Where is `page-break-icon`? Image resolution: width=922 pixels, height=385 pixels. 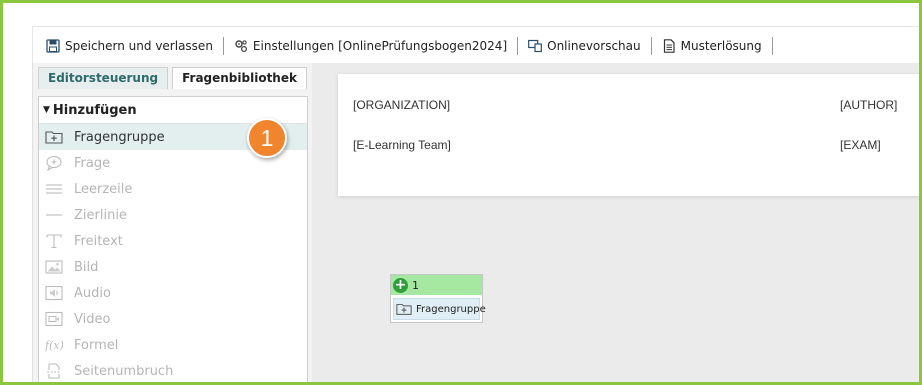
page-break-icon is located at coordinates (54, 371).